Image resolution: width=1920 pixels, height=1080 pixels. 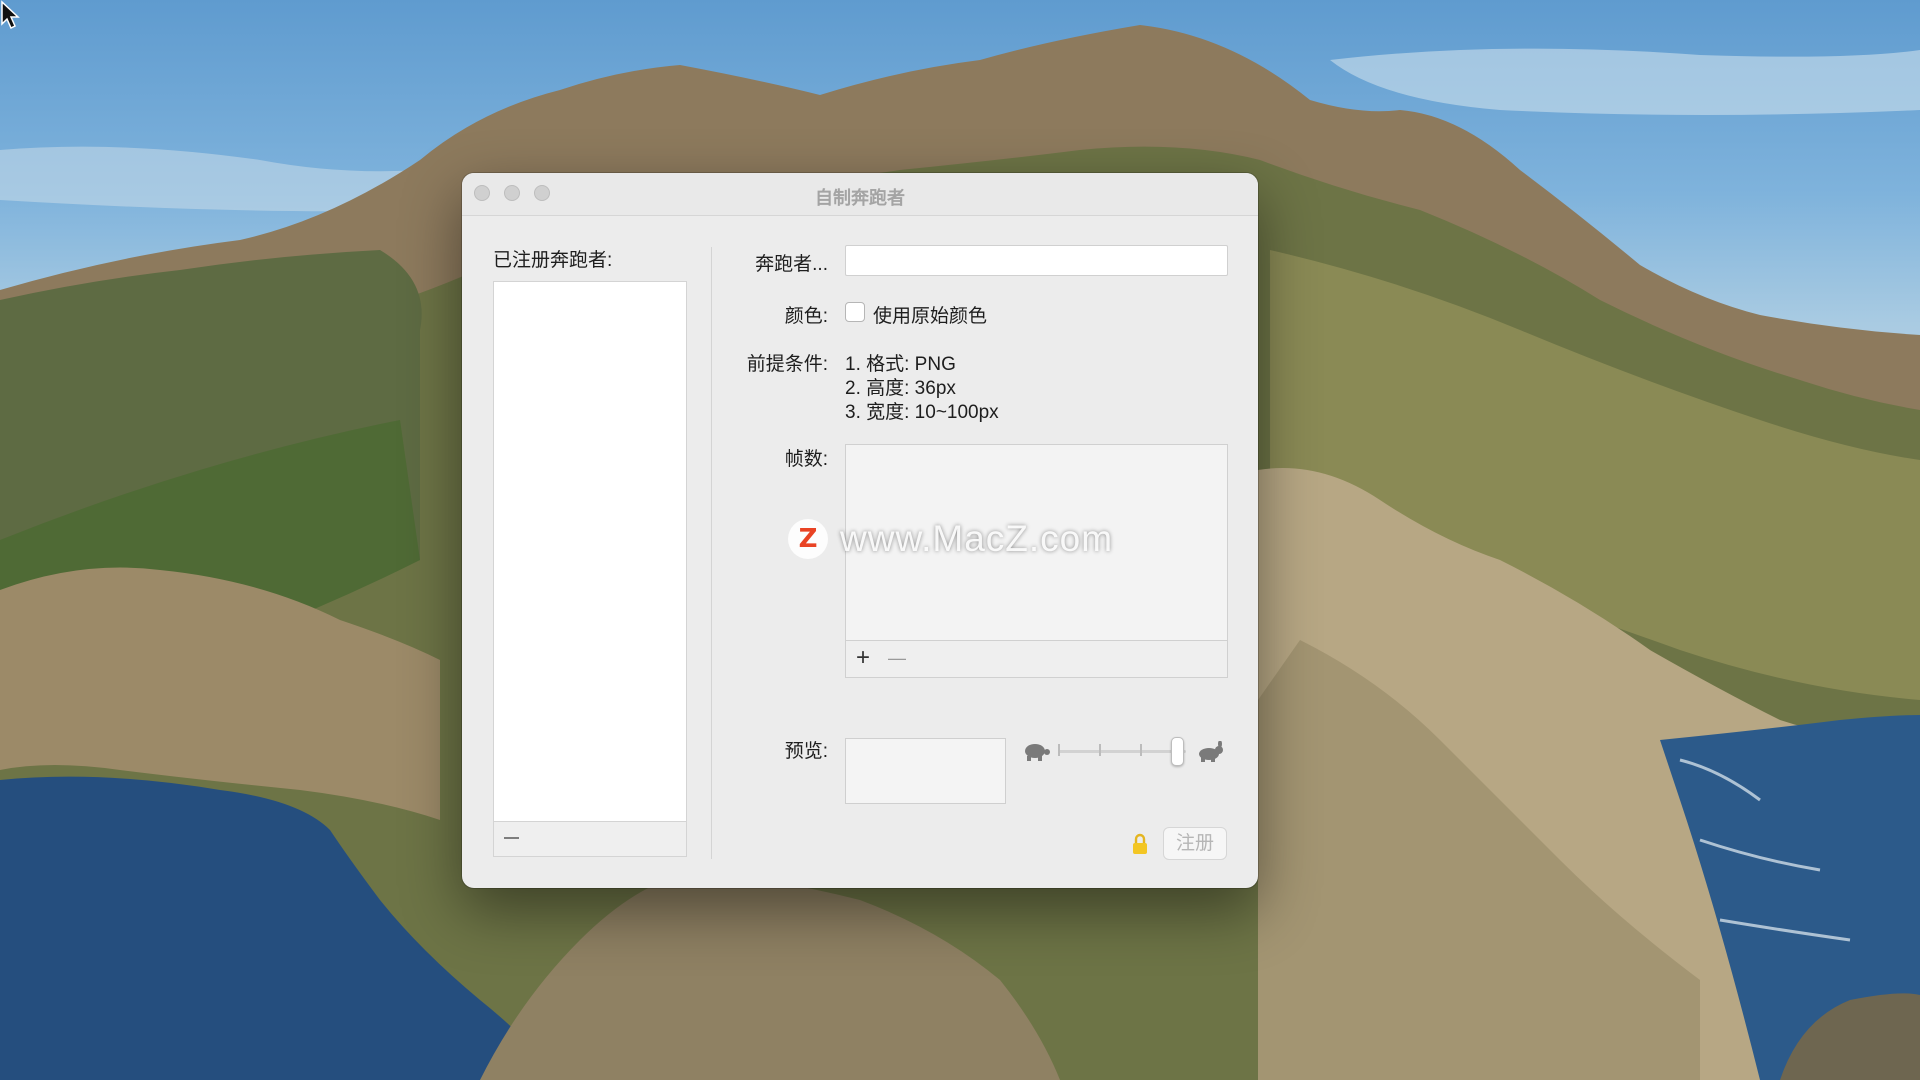 I want to click on use-original-color-checkbox, so click(x=855, y=312).